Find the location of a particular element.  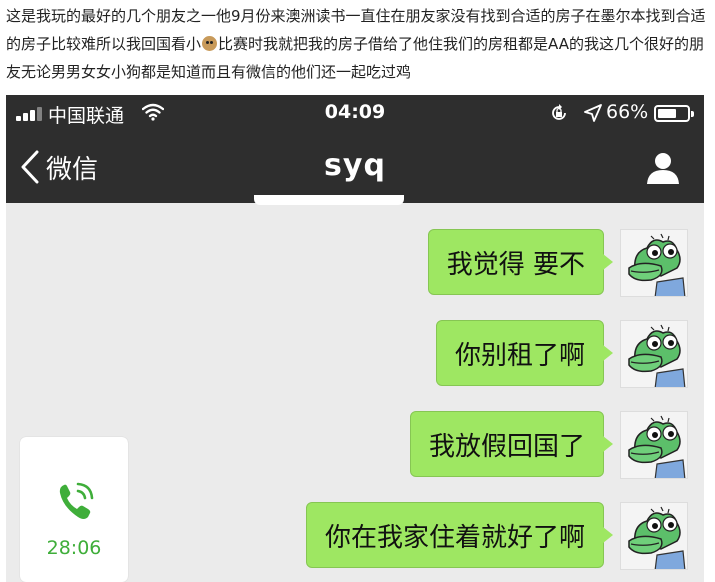

voice-call-record: 28:06 is located at coordinates (74, 509).